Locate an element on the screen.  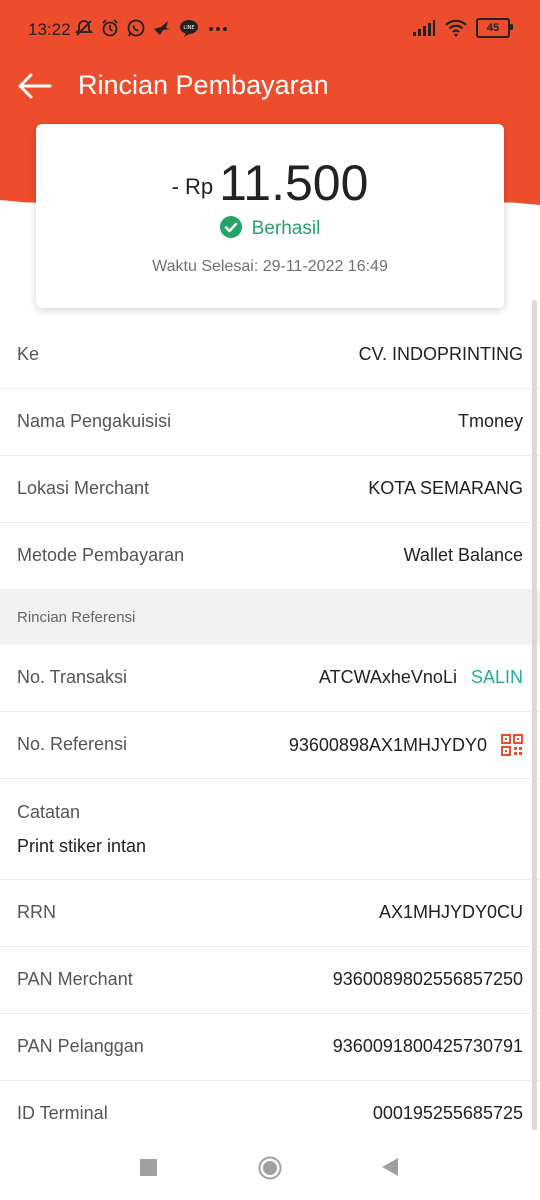
detail-row-location: Lokasi Merchant KOTA SEMARANG is located at coordinates (270, 489).